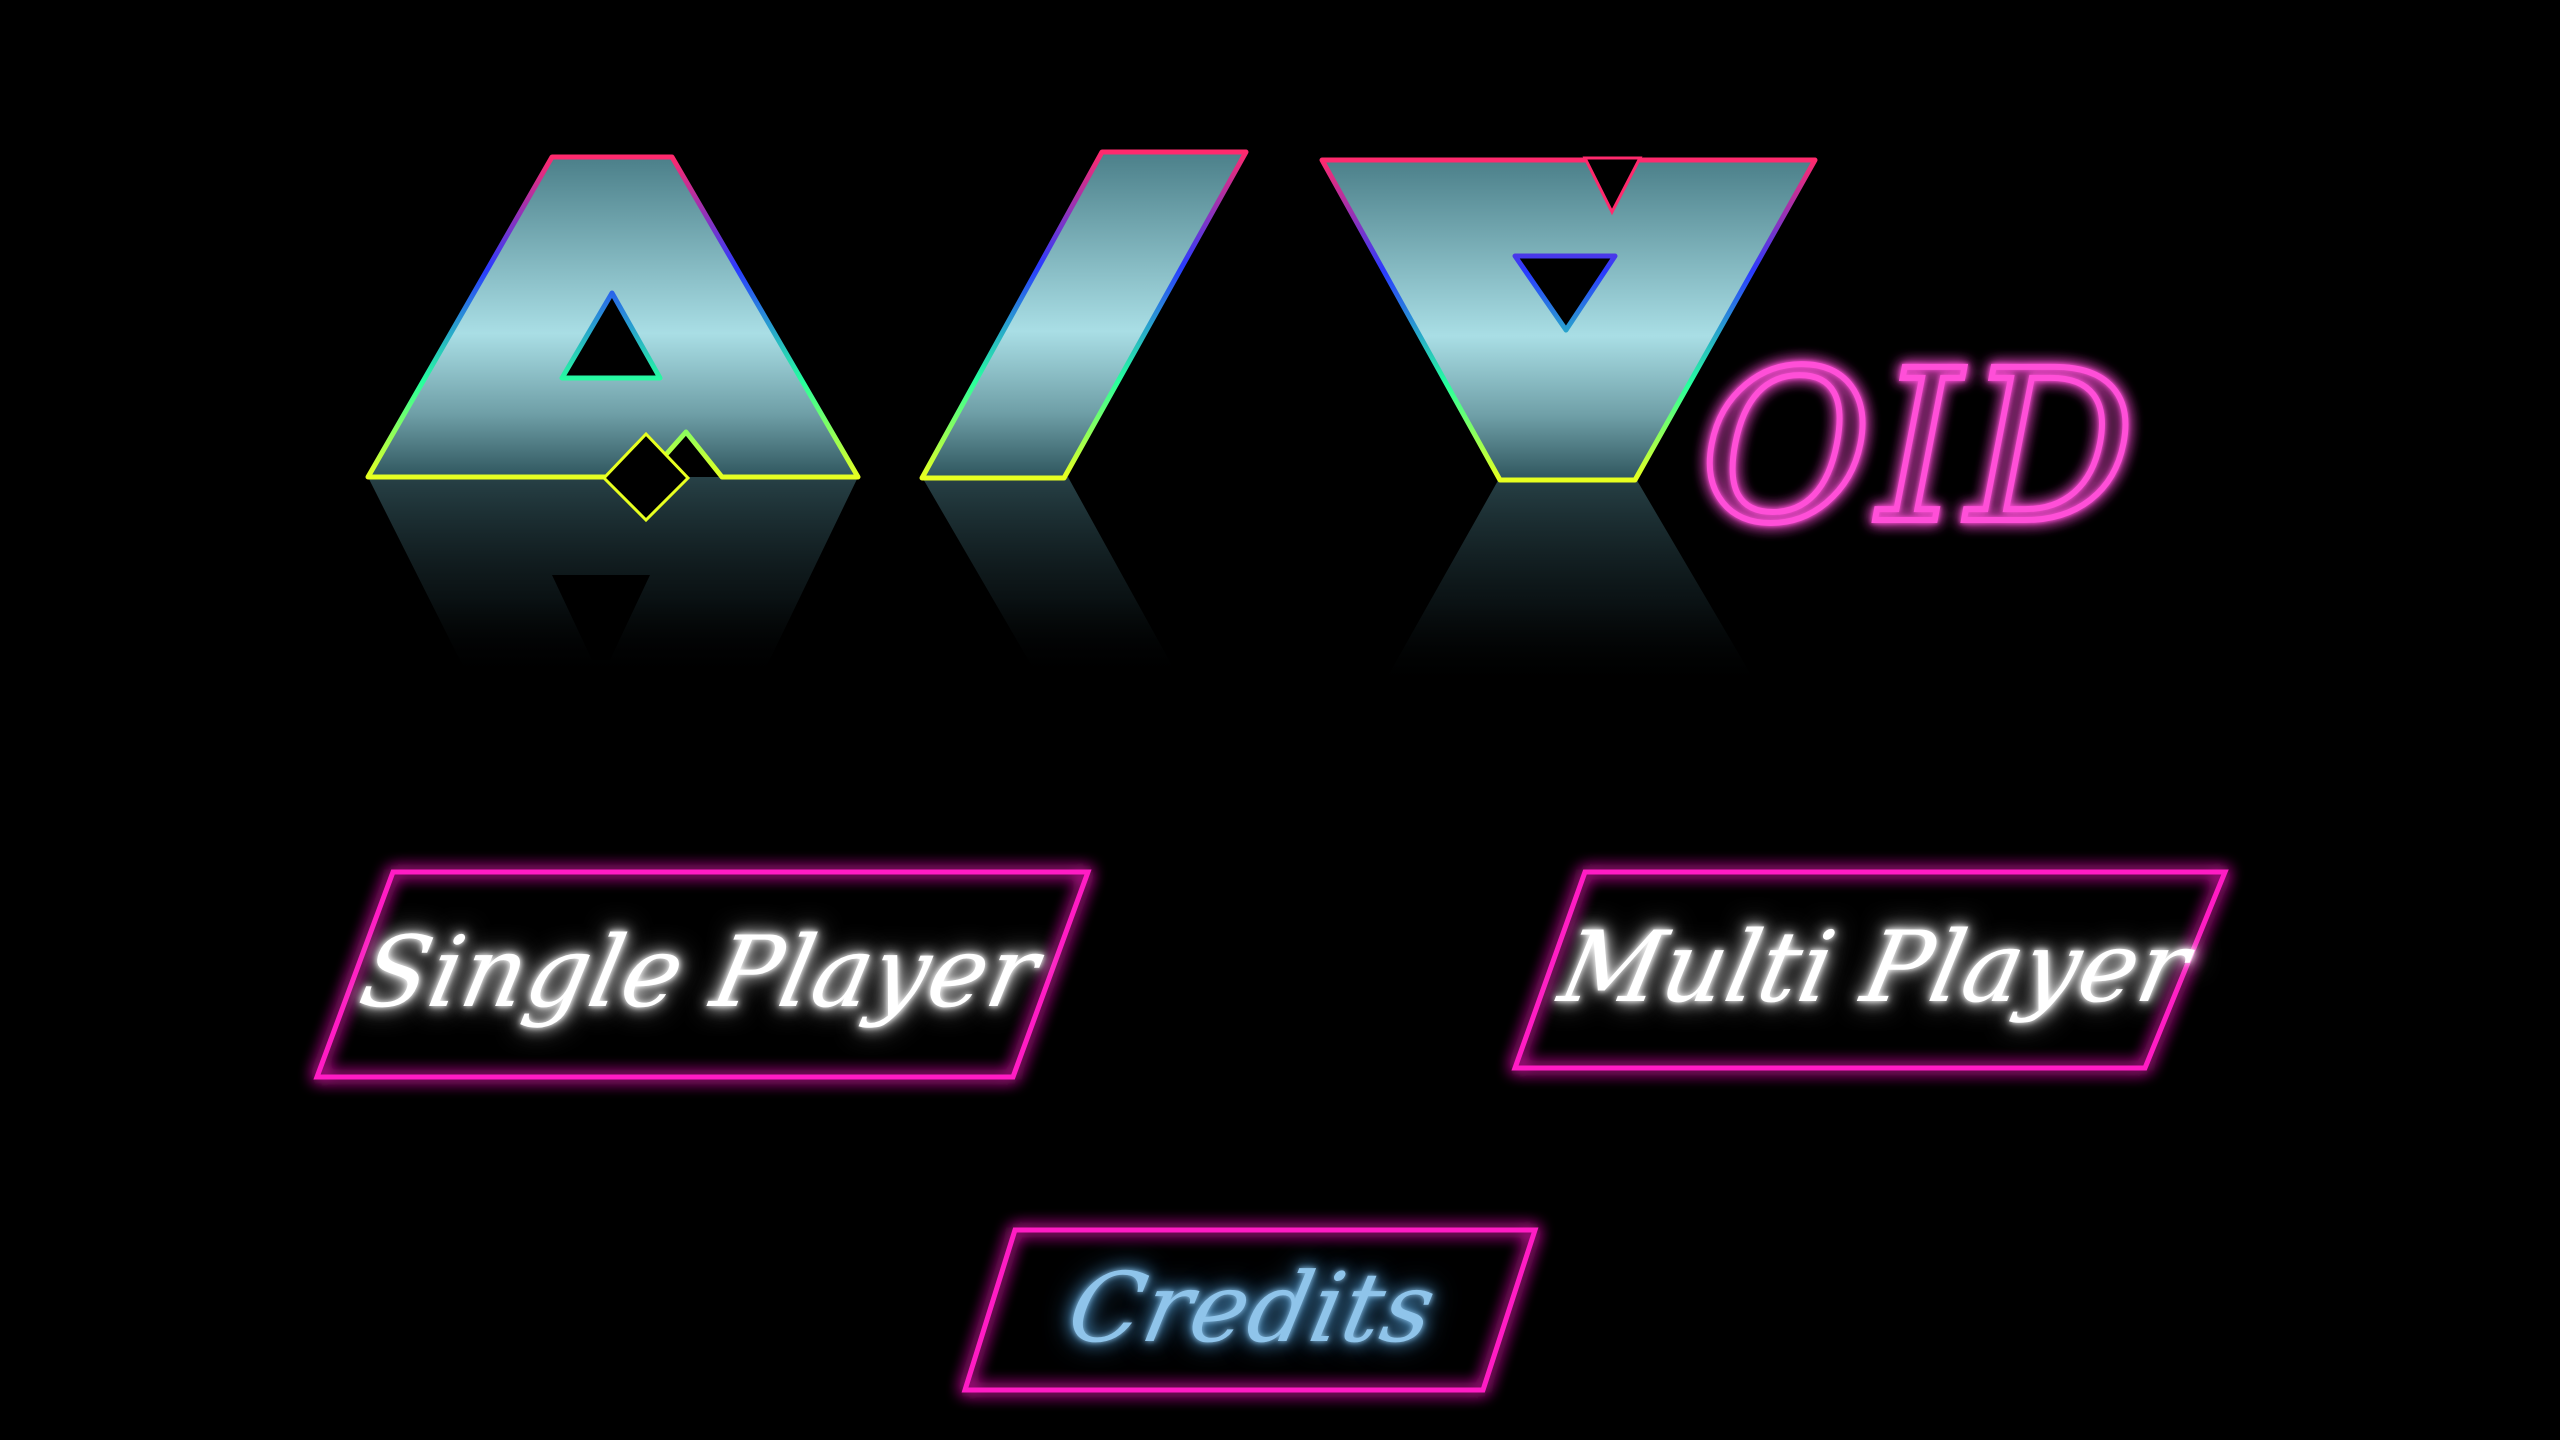 This screenshot has width=2560, height=1440. I want to click on credits-button: Credits, so click(1252, 1307).